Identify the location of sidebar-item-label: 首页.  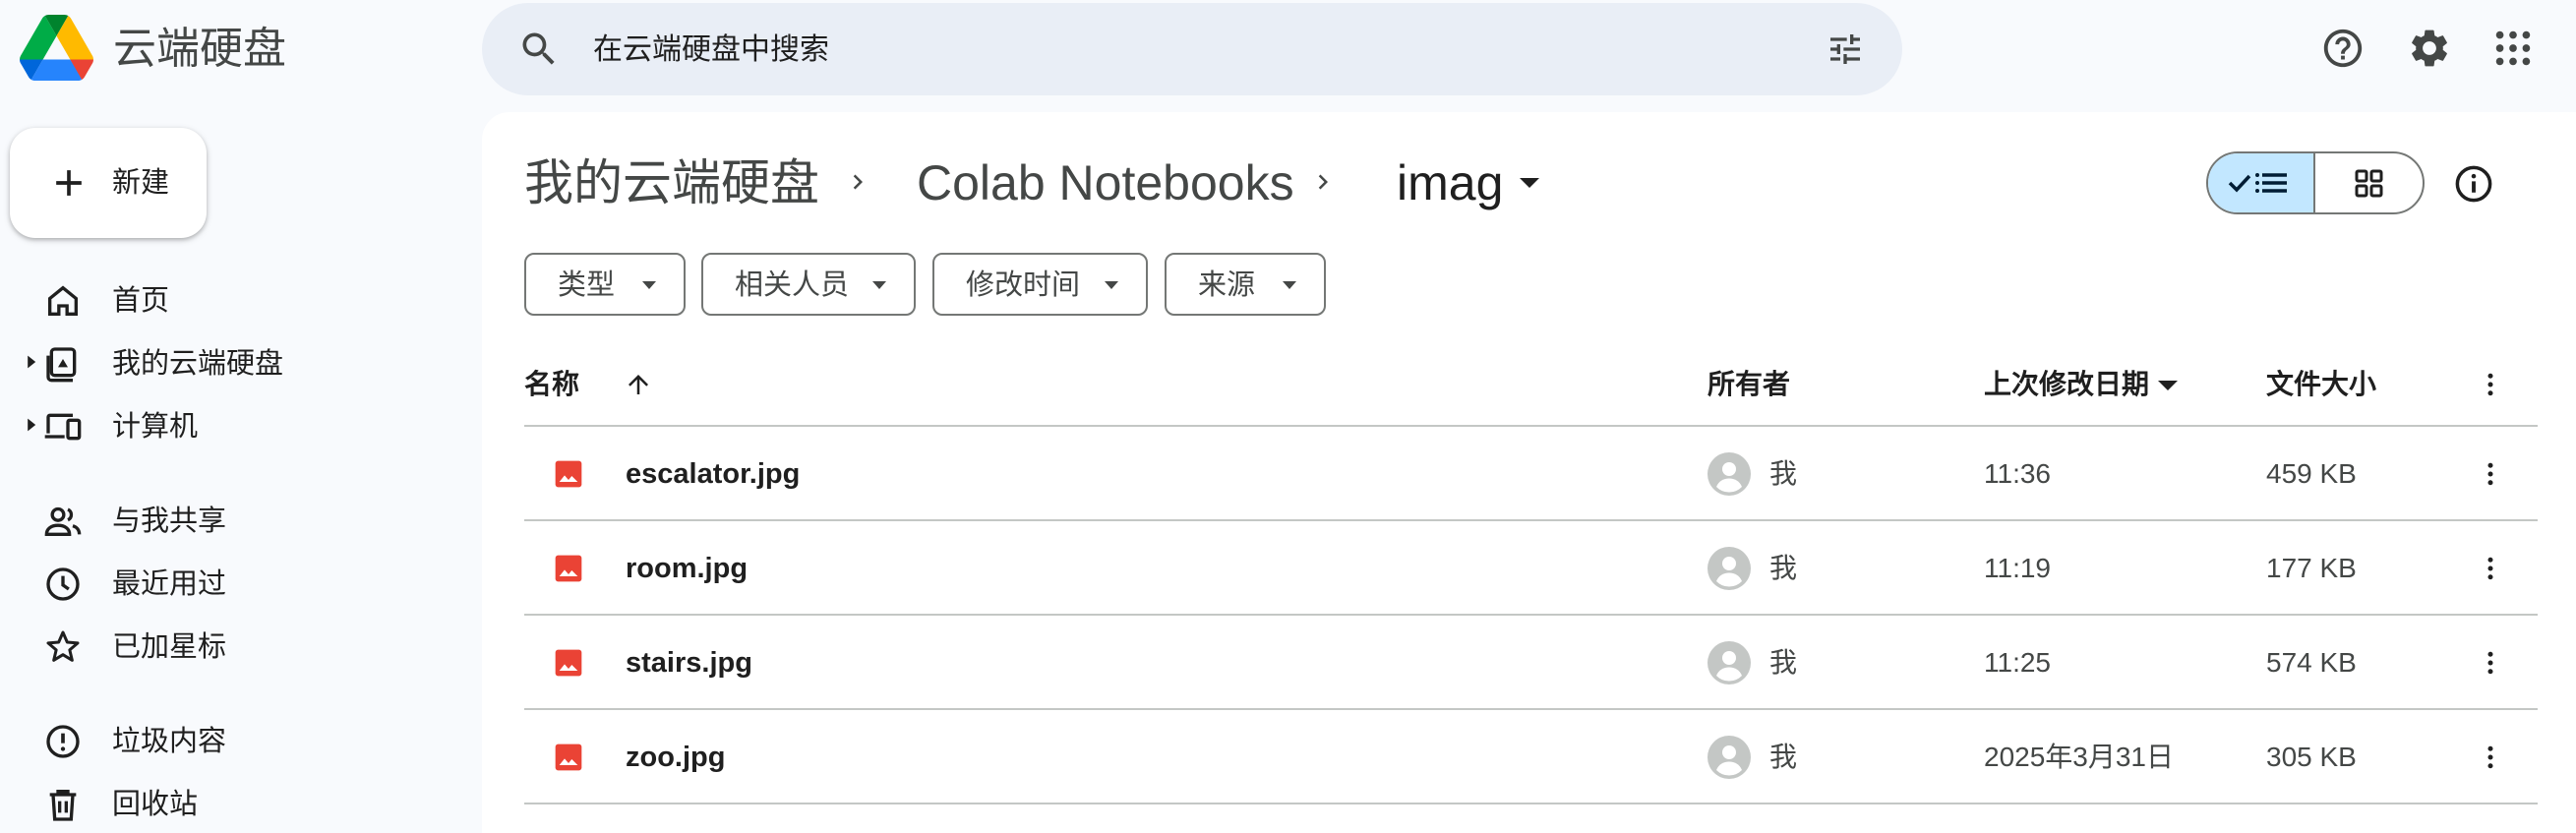
(141, 301).